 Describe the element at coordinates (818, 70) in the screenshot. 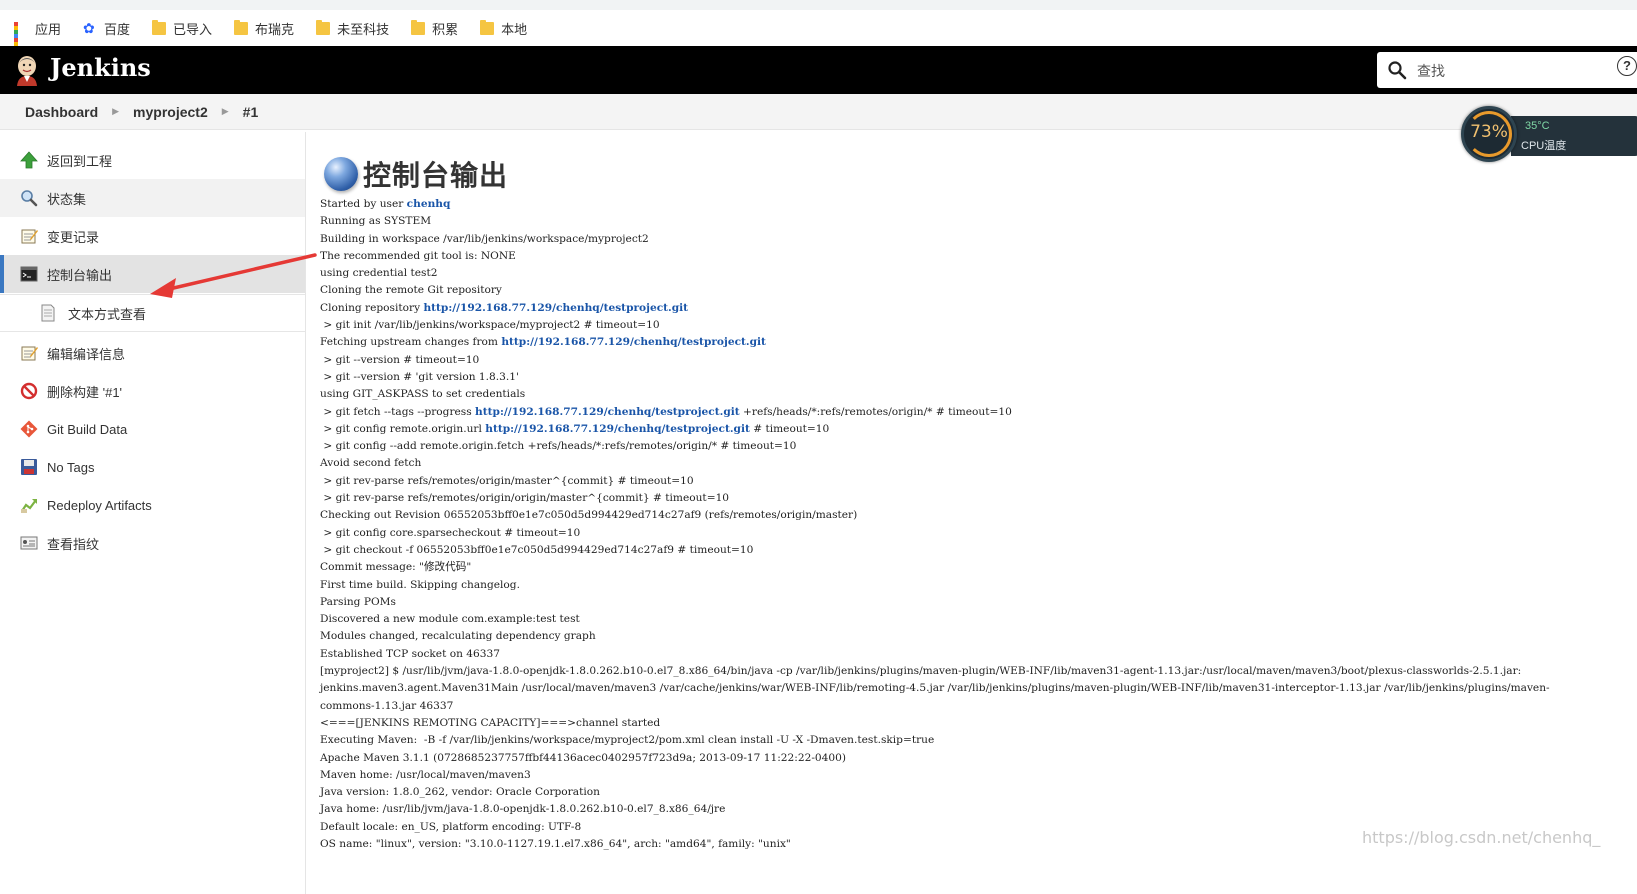

I see `jenkins-header: Jenkins ?` at that location.